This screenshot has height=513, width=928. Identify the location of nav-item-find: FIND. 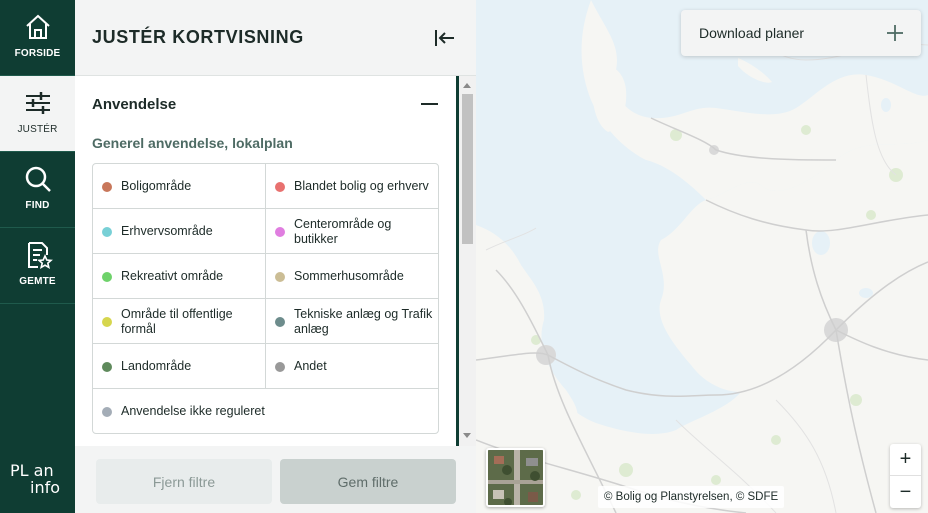
(37, 190).